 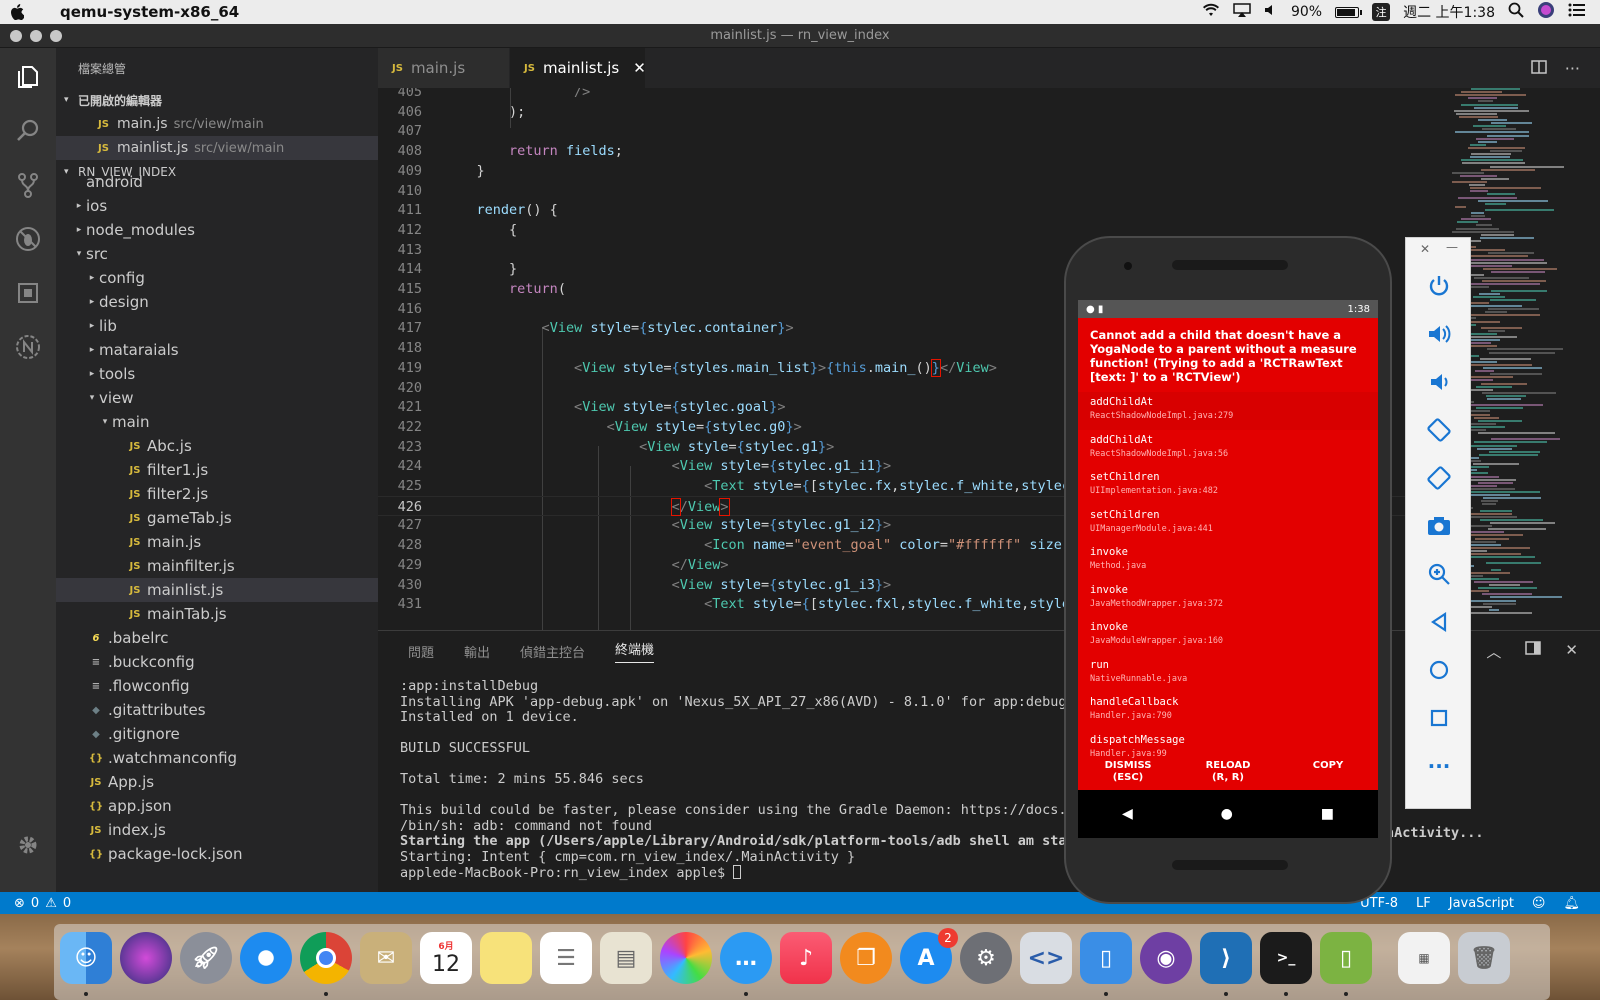 What do you see at coordinates (913, 191) in the screenshot?
I see `code-line: 410` at bounding box center [913, 191].